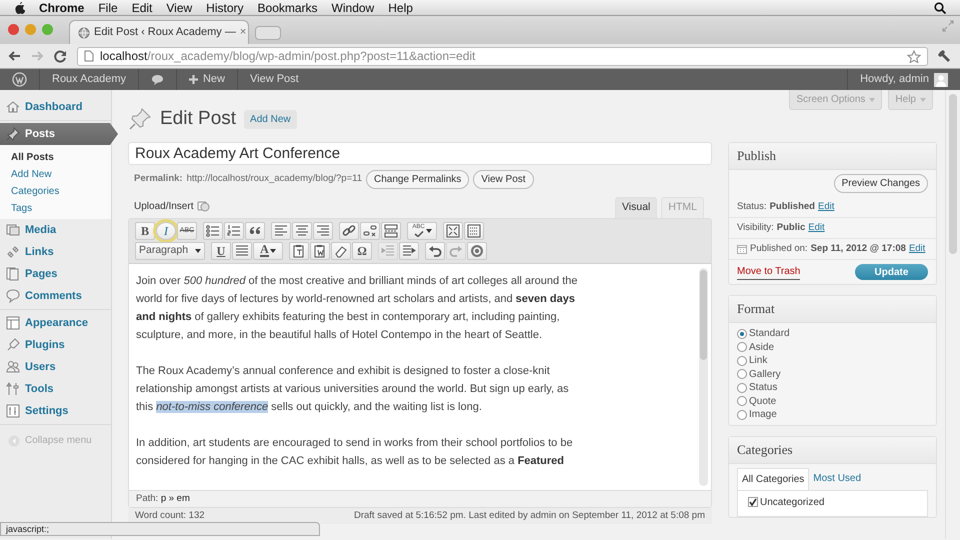  What do you see at coordinates (952, 314) in the screenshot?
I see `page-scrollbar` at bounding box center [952, 314].